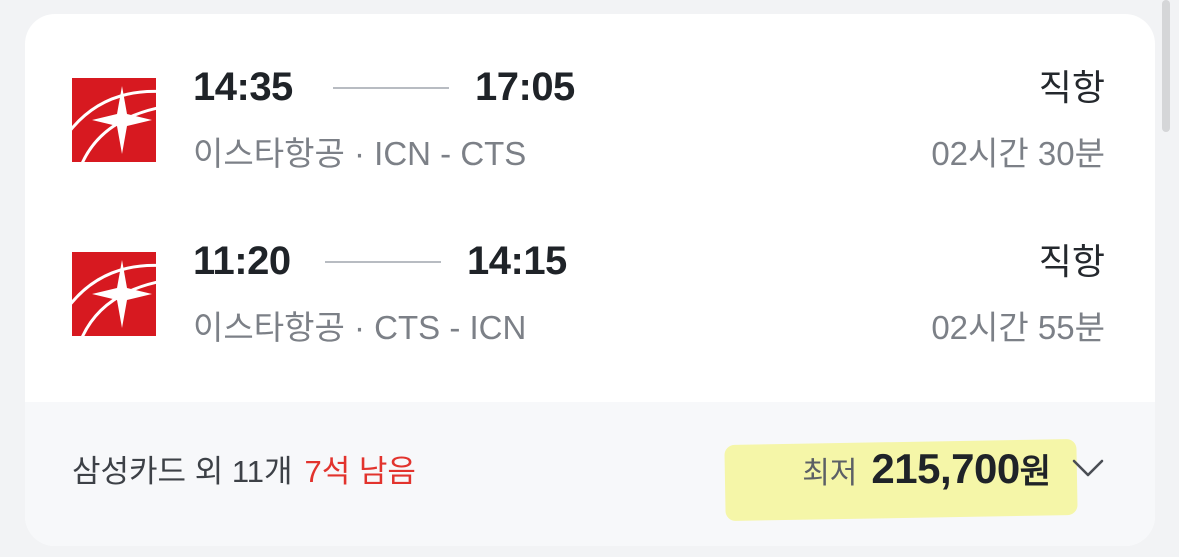 This screenshot has height=557, width=1179. I want to click on seats-left: 7석 남음, so click(360, 471).